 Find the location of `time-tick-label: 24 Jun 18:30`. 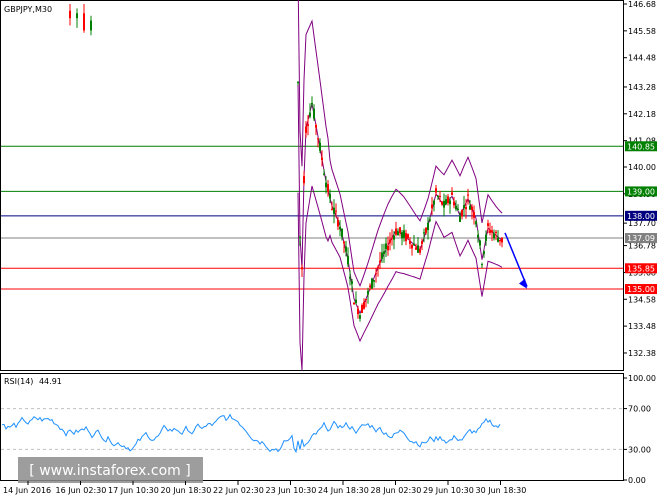

time-tick-label: 24 Jun 18:30 is located at coordinates (343, 490).